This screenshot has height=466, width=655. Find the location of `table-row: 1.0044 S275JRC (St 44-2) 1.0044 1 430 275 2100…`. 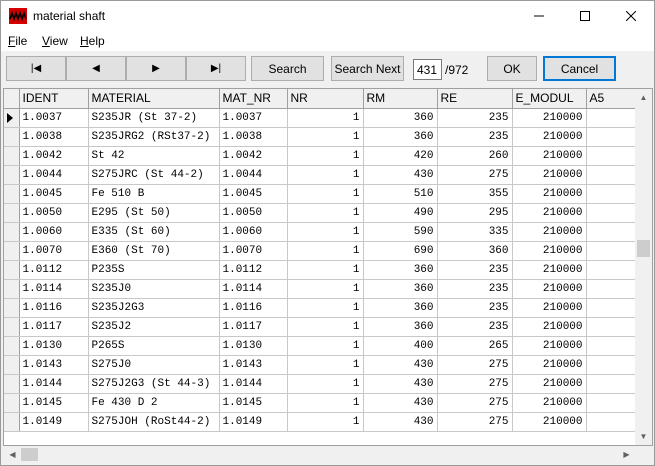

table-row: 1.0044 S275JRC (St 44-2) 1.0044 1 430 275 2100… is located at coordinates (325, 175).